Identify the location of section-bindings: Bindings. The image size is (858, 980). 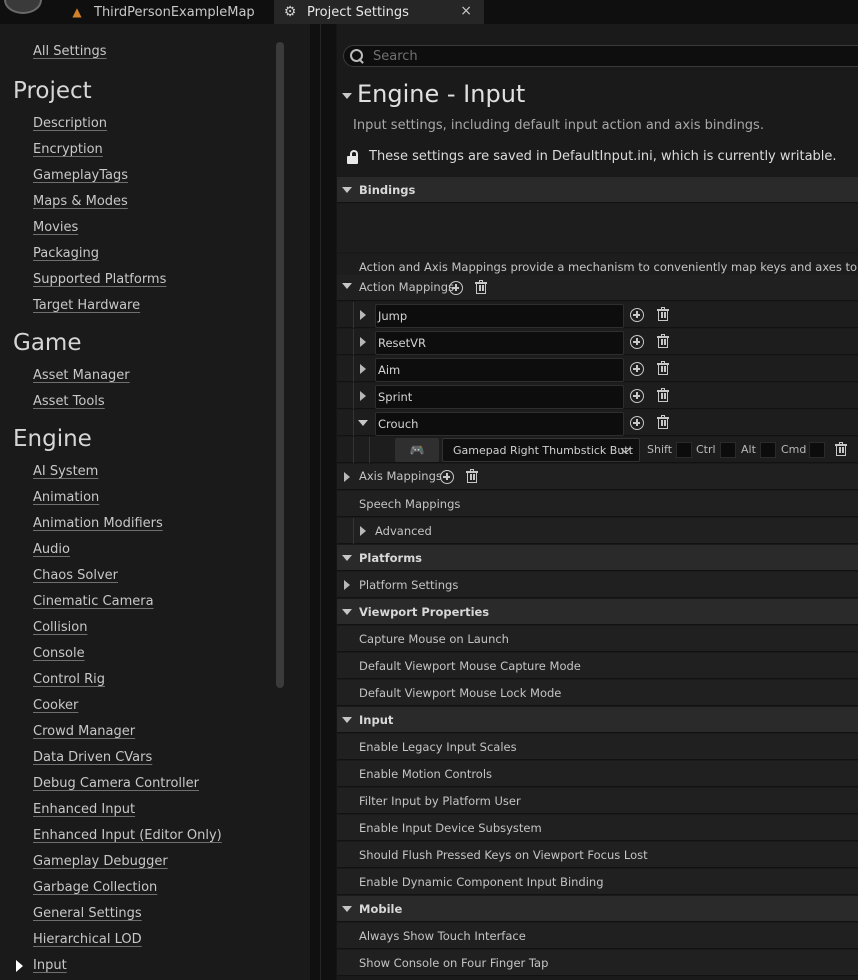
(597, 190).